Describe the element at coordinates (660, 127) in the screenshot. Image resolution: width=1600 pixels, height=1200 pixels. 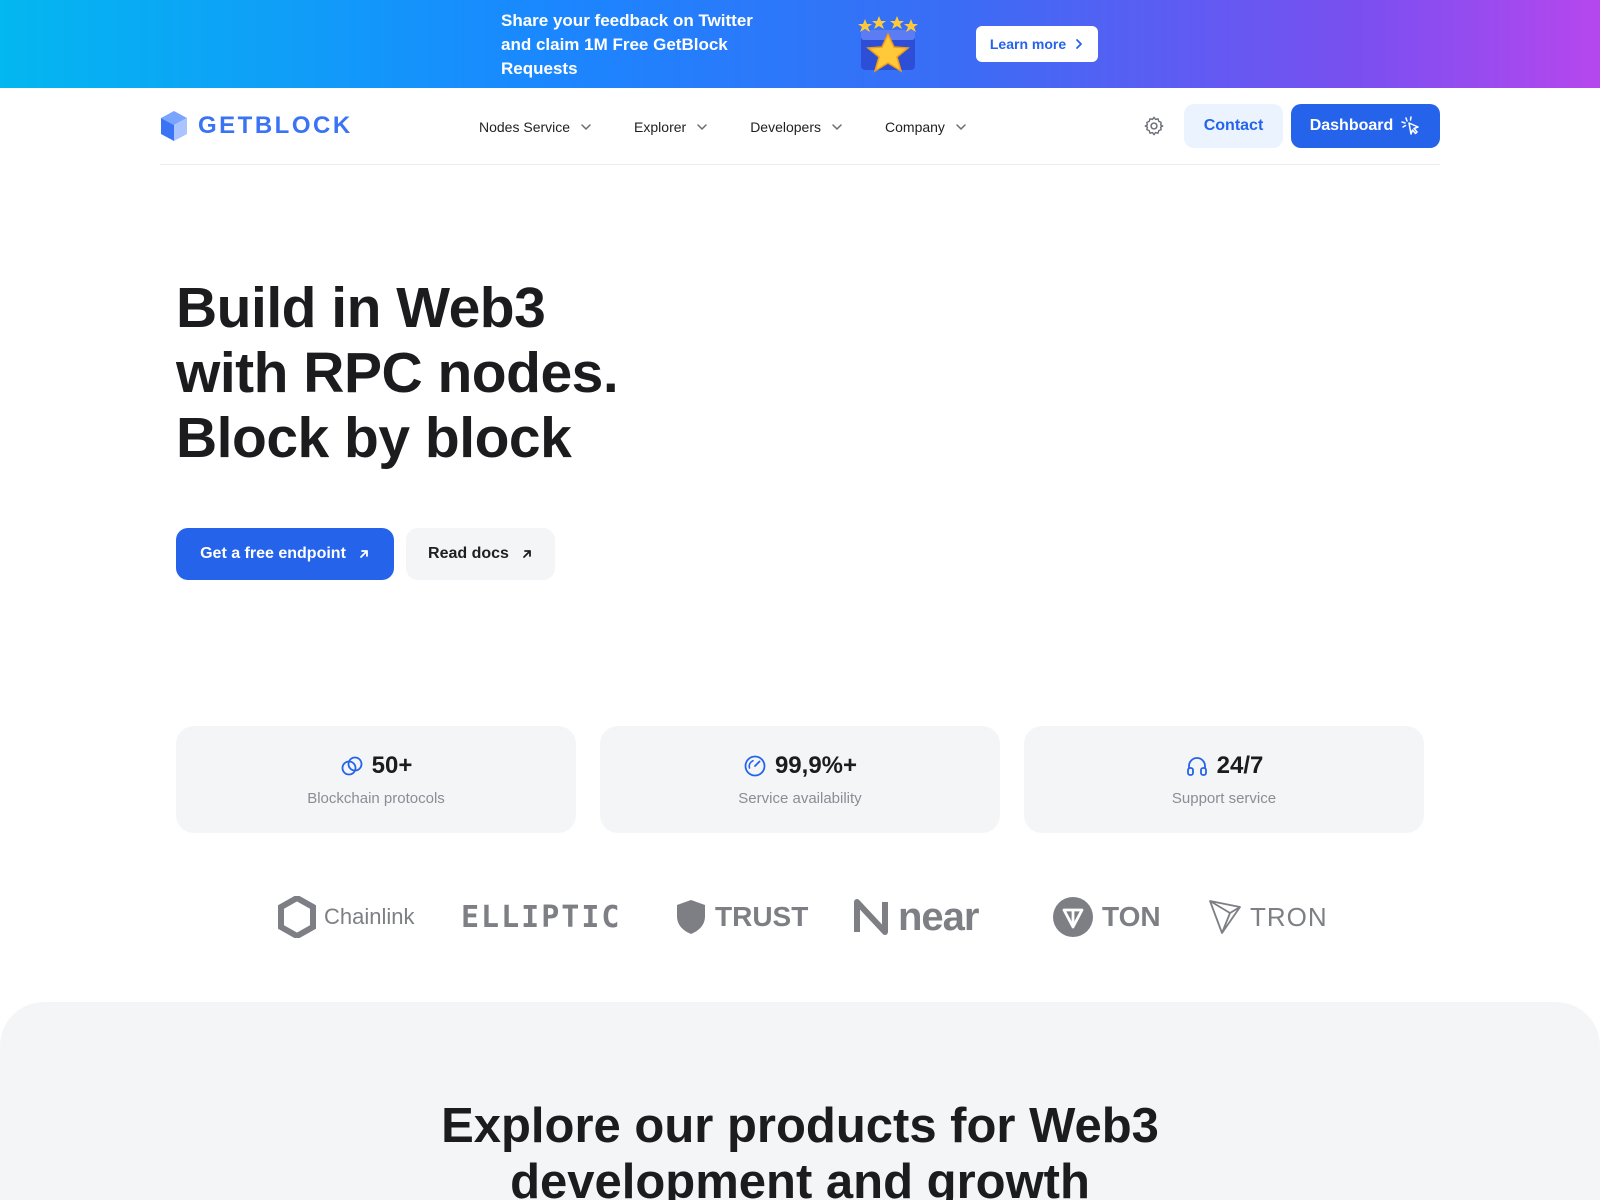
I see `nav-label: Explorer` at that location.